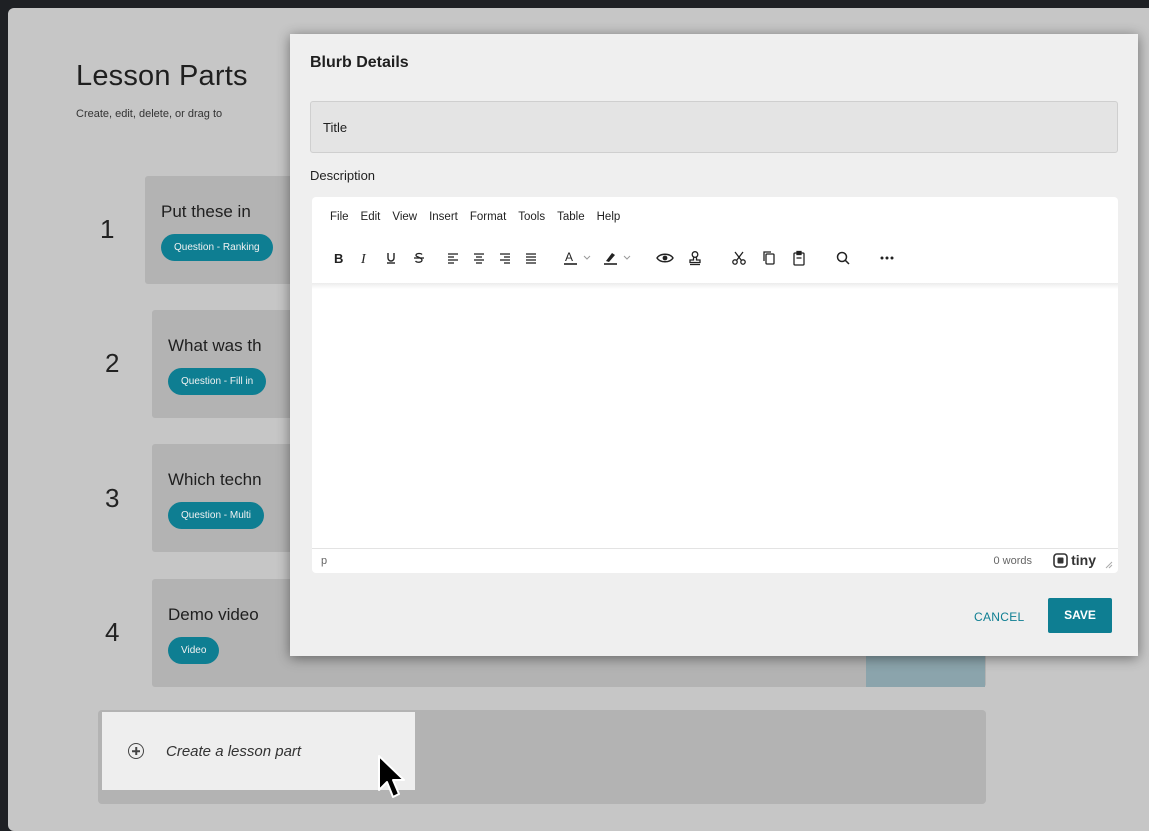  What do you see at coordinates (107, 229) in the screenshot?
I see `part-number: 1` at bounding box center [107, 229].